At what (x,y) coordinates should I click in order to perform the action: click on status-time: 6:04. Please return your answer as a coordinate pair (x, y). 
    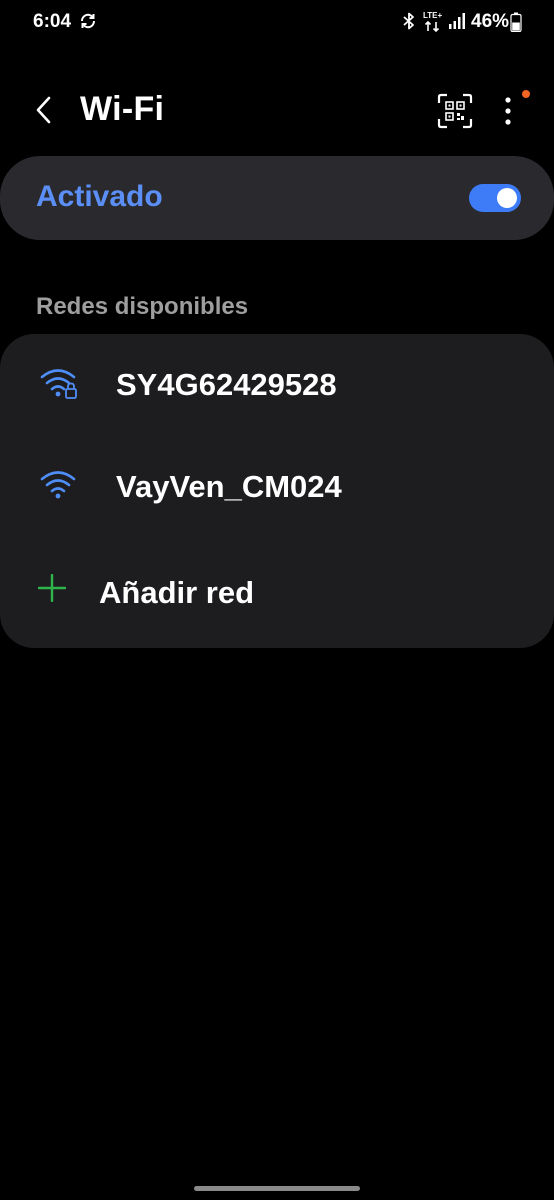
    Looking at the image, I should click on (52, 21).